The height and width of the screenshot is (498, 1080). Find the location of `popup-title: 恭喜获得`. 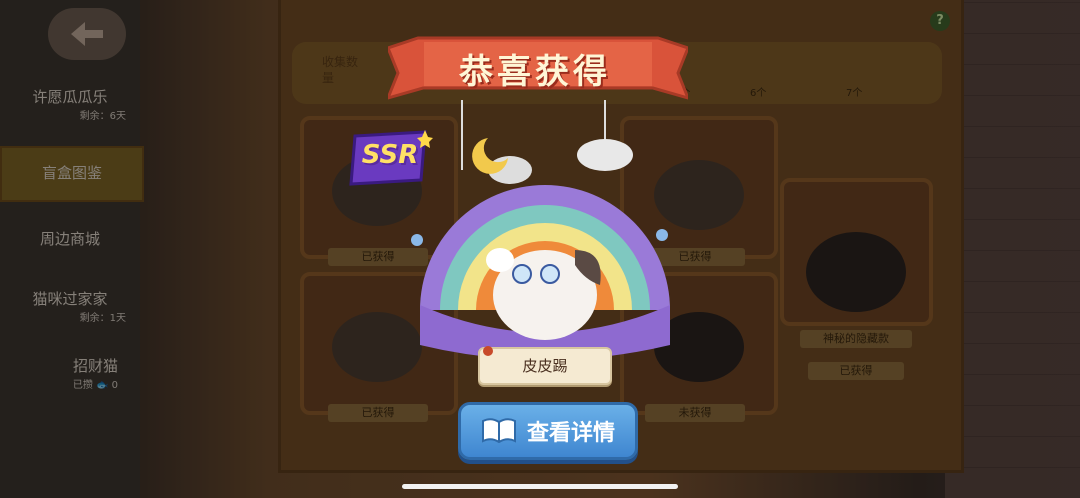

popup-title: 恭喜获得 is located at coordinates (535, 72).